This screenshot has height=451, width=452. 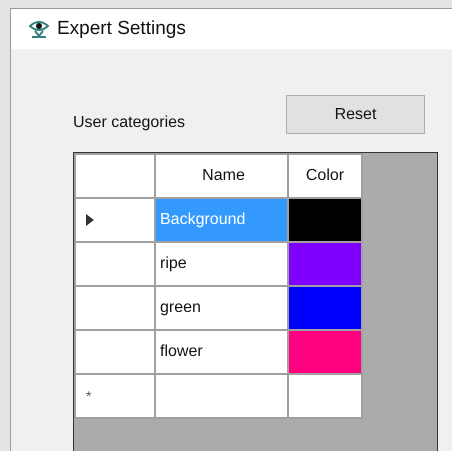 What do you see at coordinates (221, 176) in the screenshot?
I see `column-header: Name` at bounding box center [221, 176].